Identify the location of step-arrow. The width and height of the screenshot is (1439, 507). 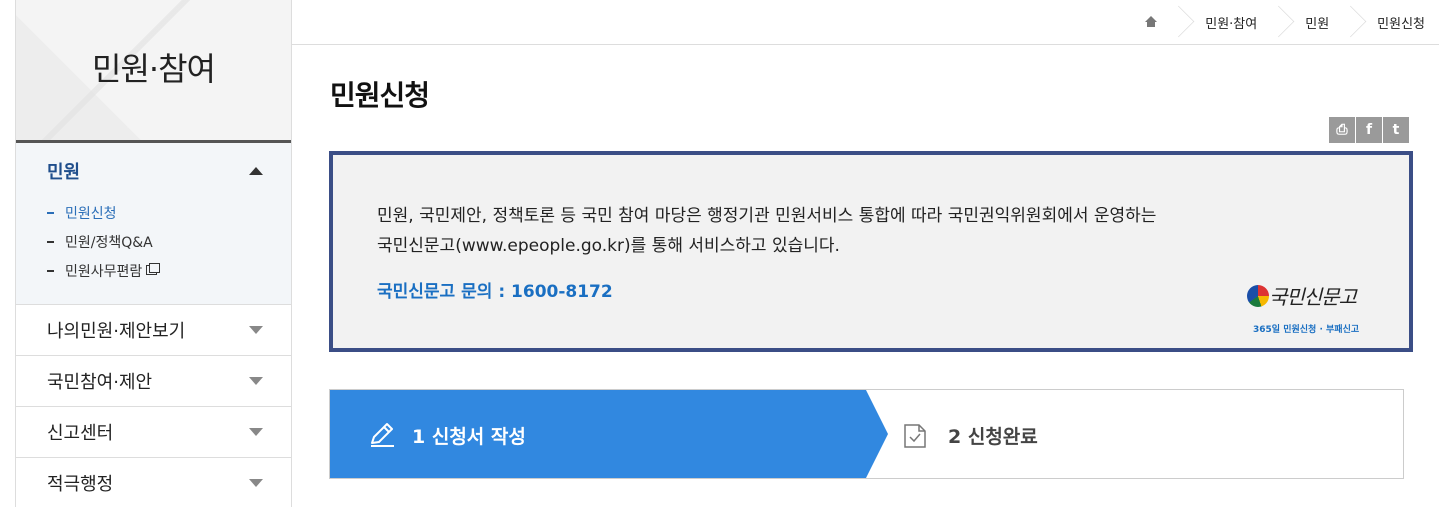
(877, 434).